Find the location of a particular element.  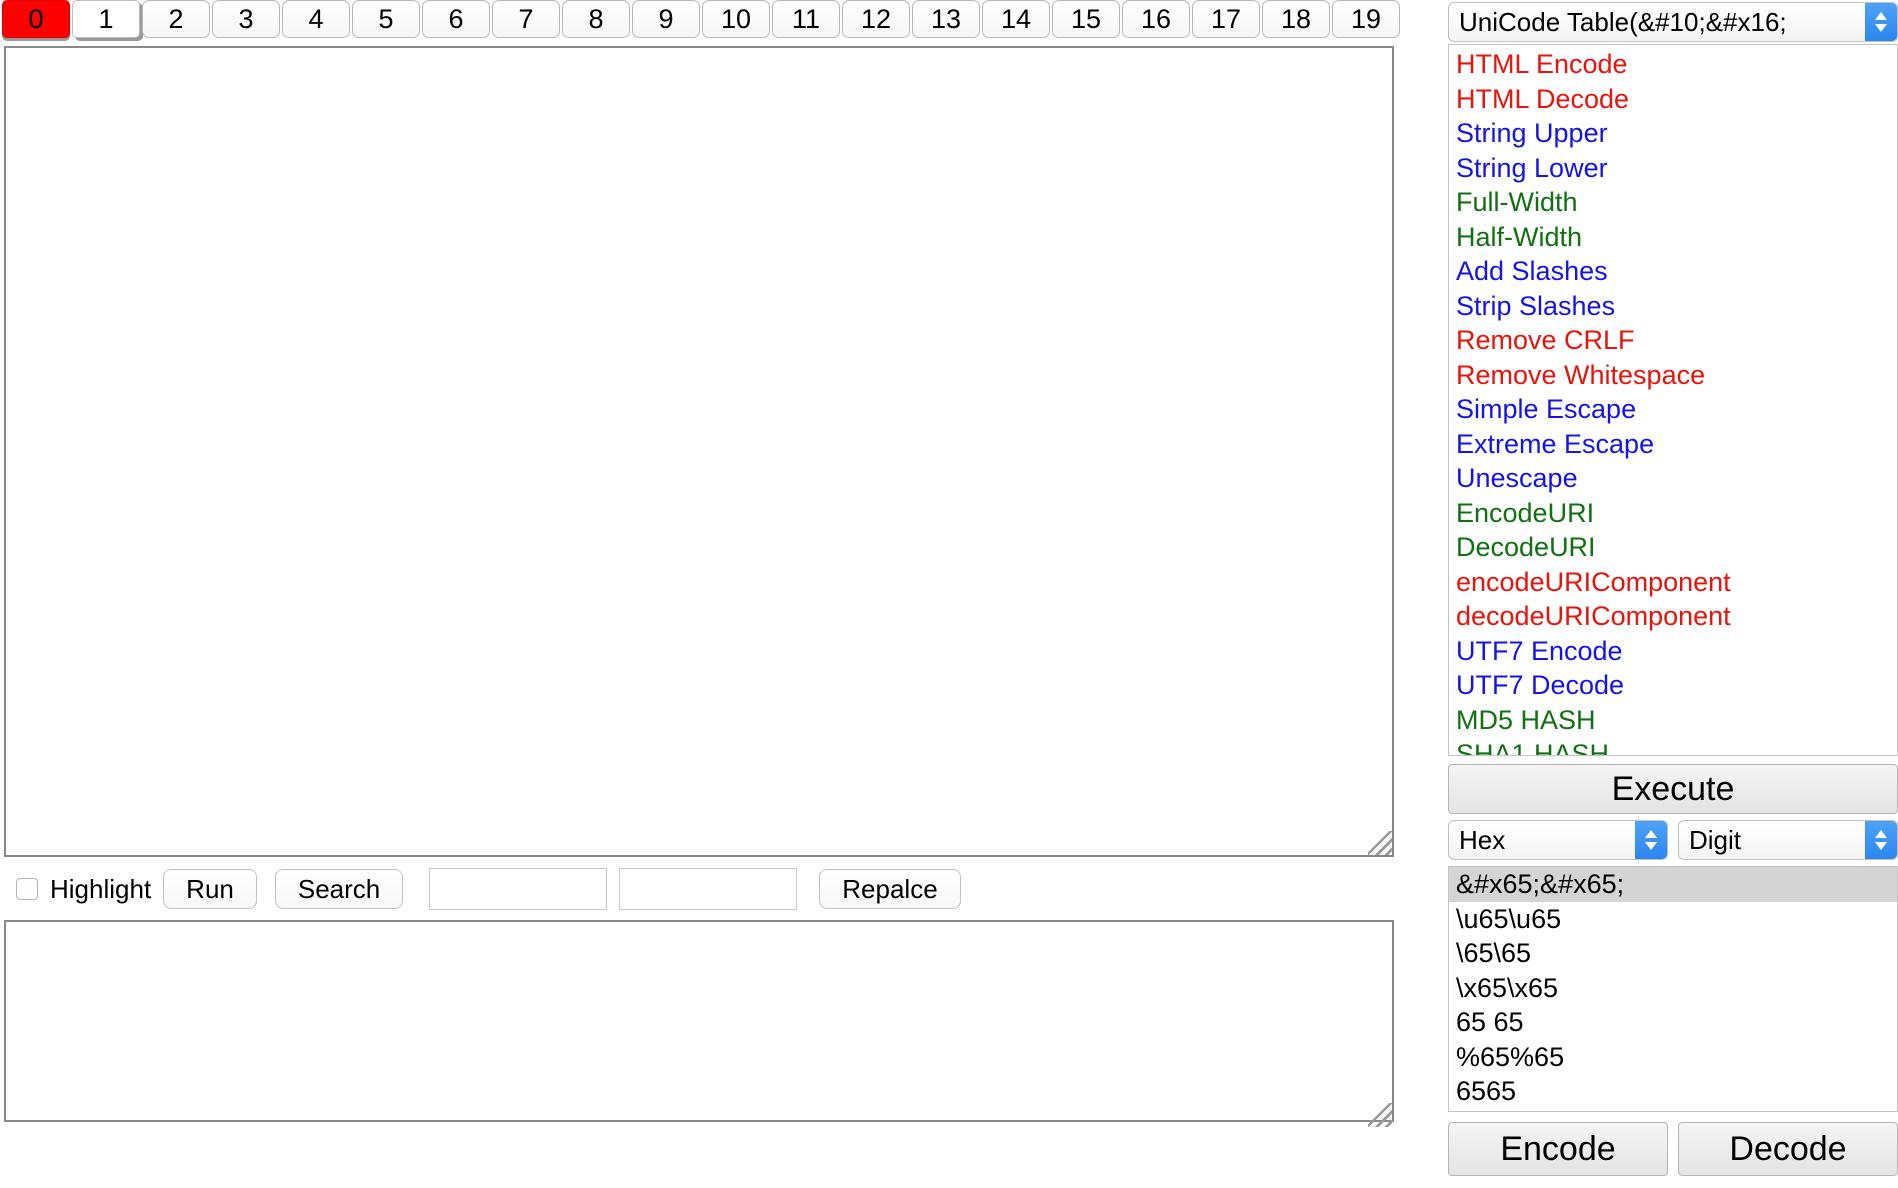

operation-item: MD5 HASH is located at coordinates (1673, 720).